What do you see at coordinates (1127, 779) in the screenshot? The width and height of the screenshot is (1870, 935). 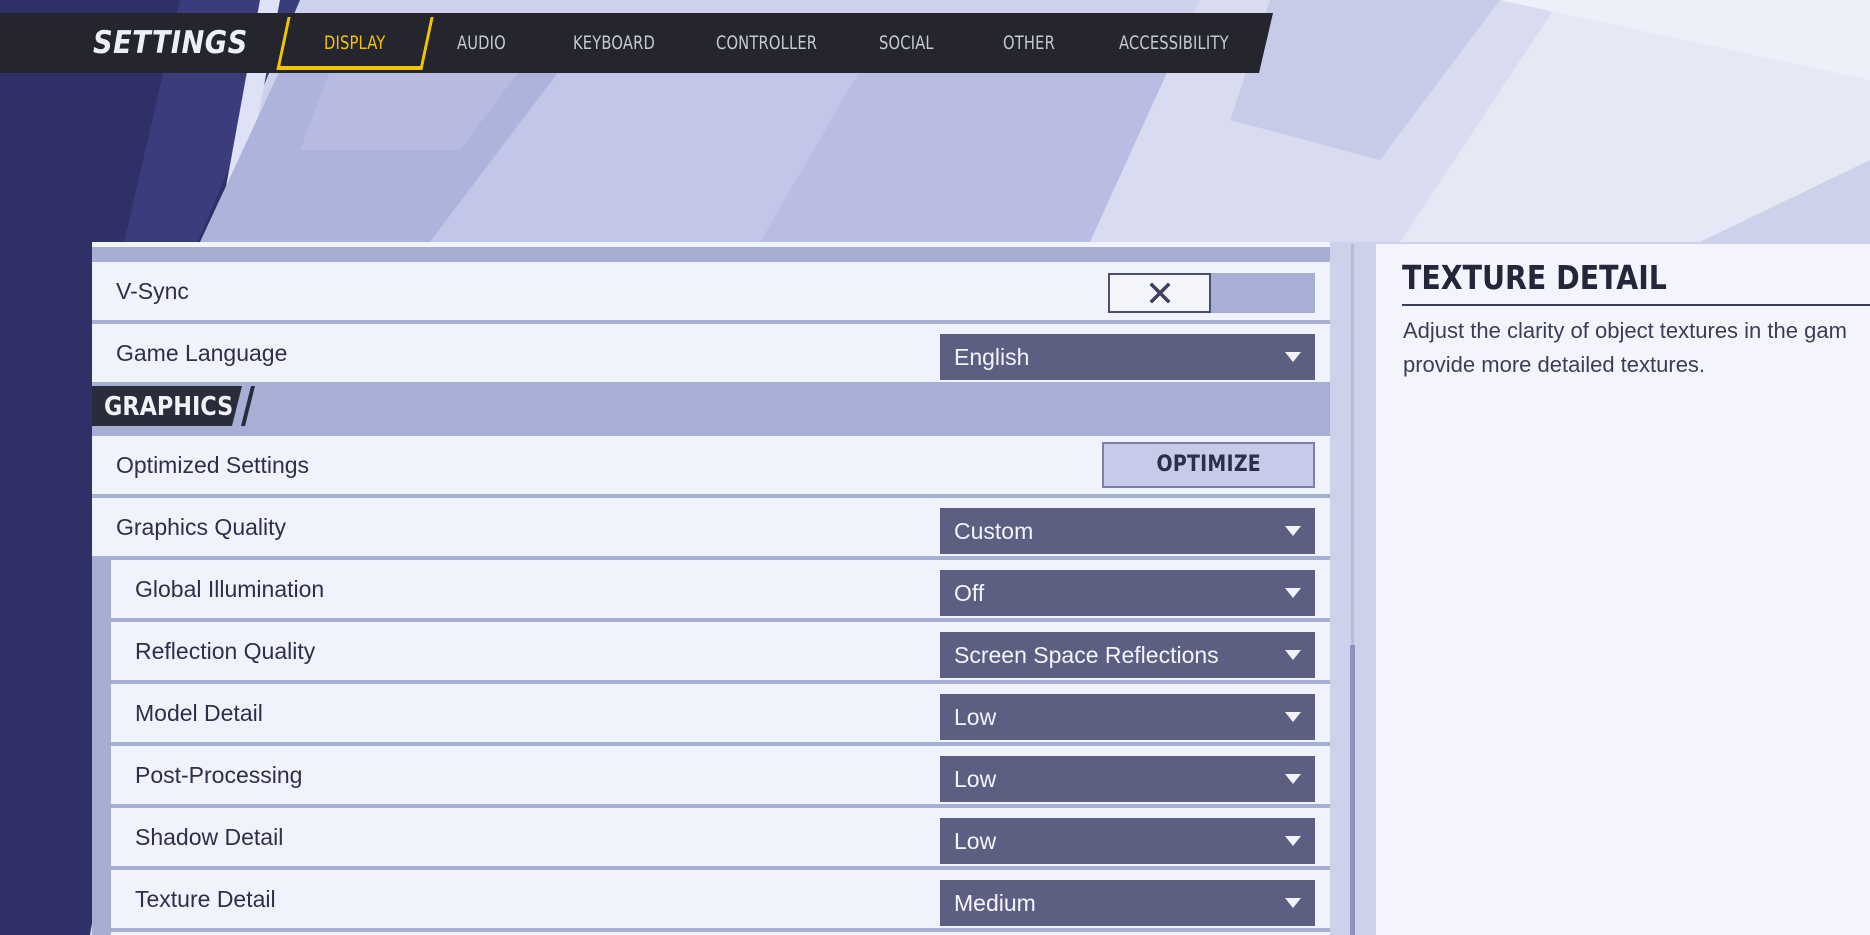 I see `post-processing-dropdown: Low` at bounding box center [1127, 779].